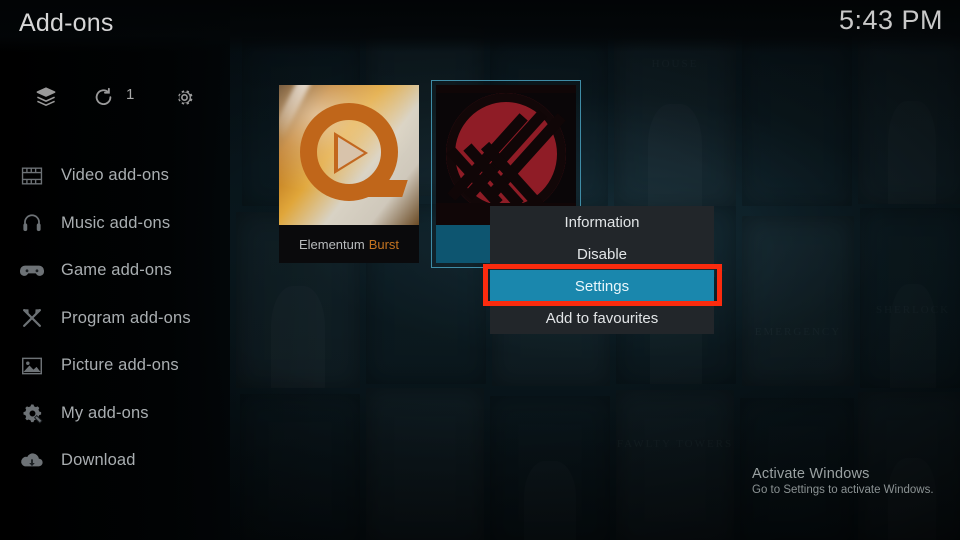 The height and width of the screenshot is (540, 960). What do you see at coordinates (98, 460) in the screenshot?
I see `sidebar-item-label: Download` at bounding box center [98, 460].